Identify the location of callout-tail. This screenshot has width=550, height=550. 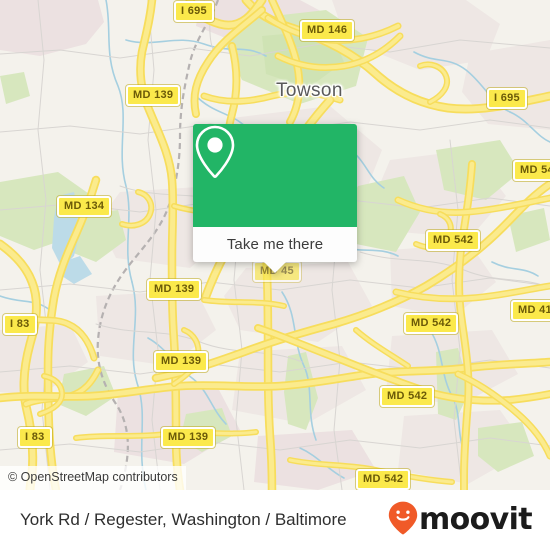
(275, 267).